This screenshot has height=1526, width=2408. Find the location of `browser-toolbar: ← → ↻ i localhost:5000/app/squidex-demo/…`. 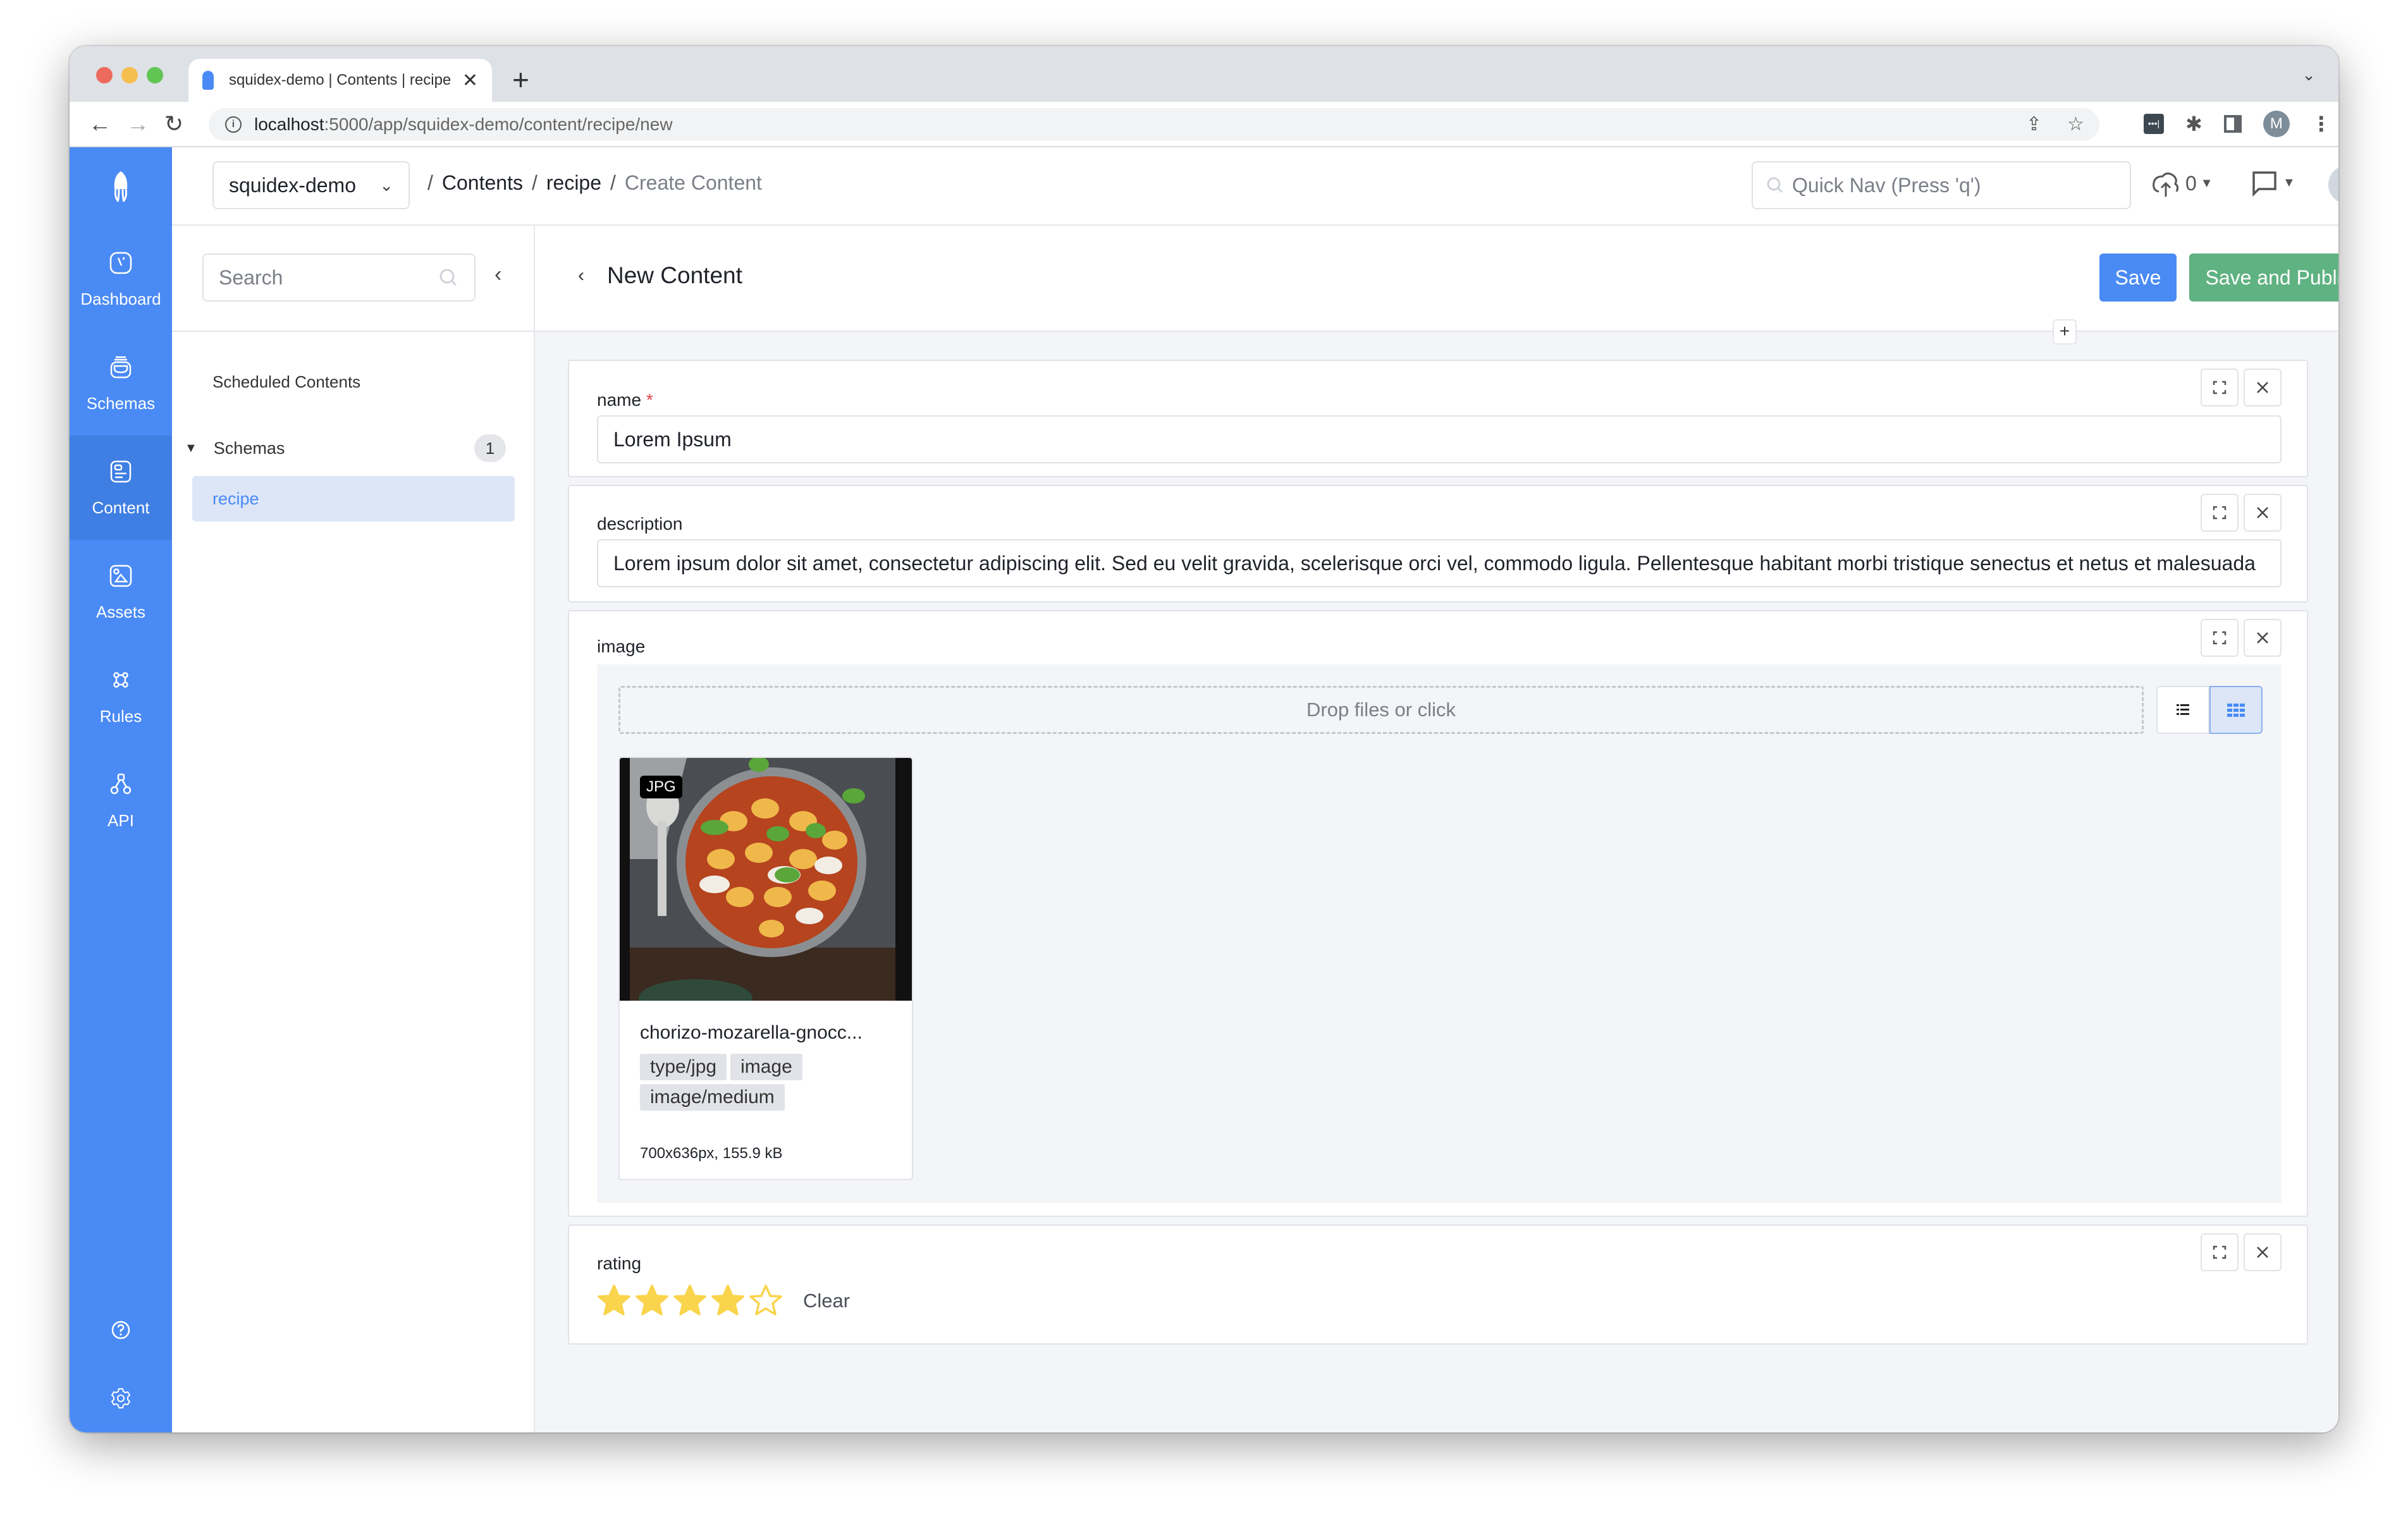

browser-toolbar: ← → ↻ i localhost:5000/app/squidex-demo/… is located at coordinates (1204, 124).